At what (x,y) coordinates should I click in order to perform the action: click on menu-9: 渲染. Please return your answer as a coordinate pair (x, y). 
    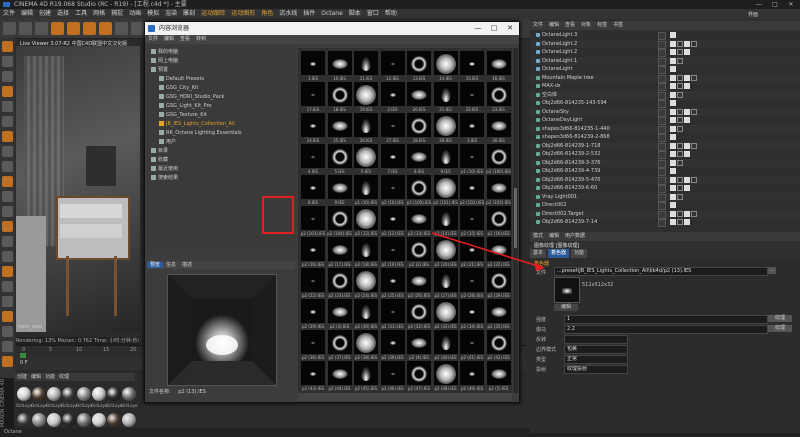
    Looking at the image, I should click on (171, 14).